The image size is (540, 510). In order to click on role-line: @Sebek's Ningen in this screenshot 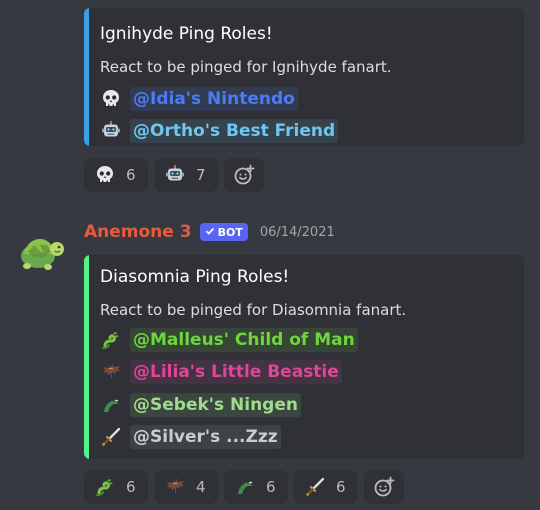, I will do `click(200, 405)`.